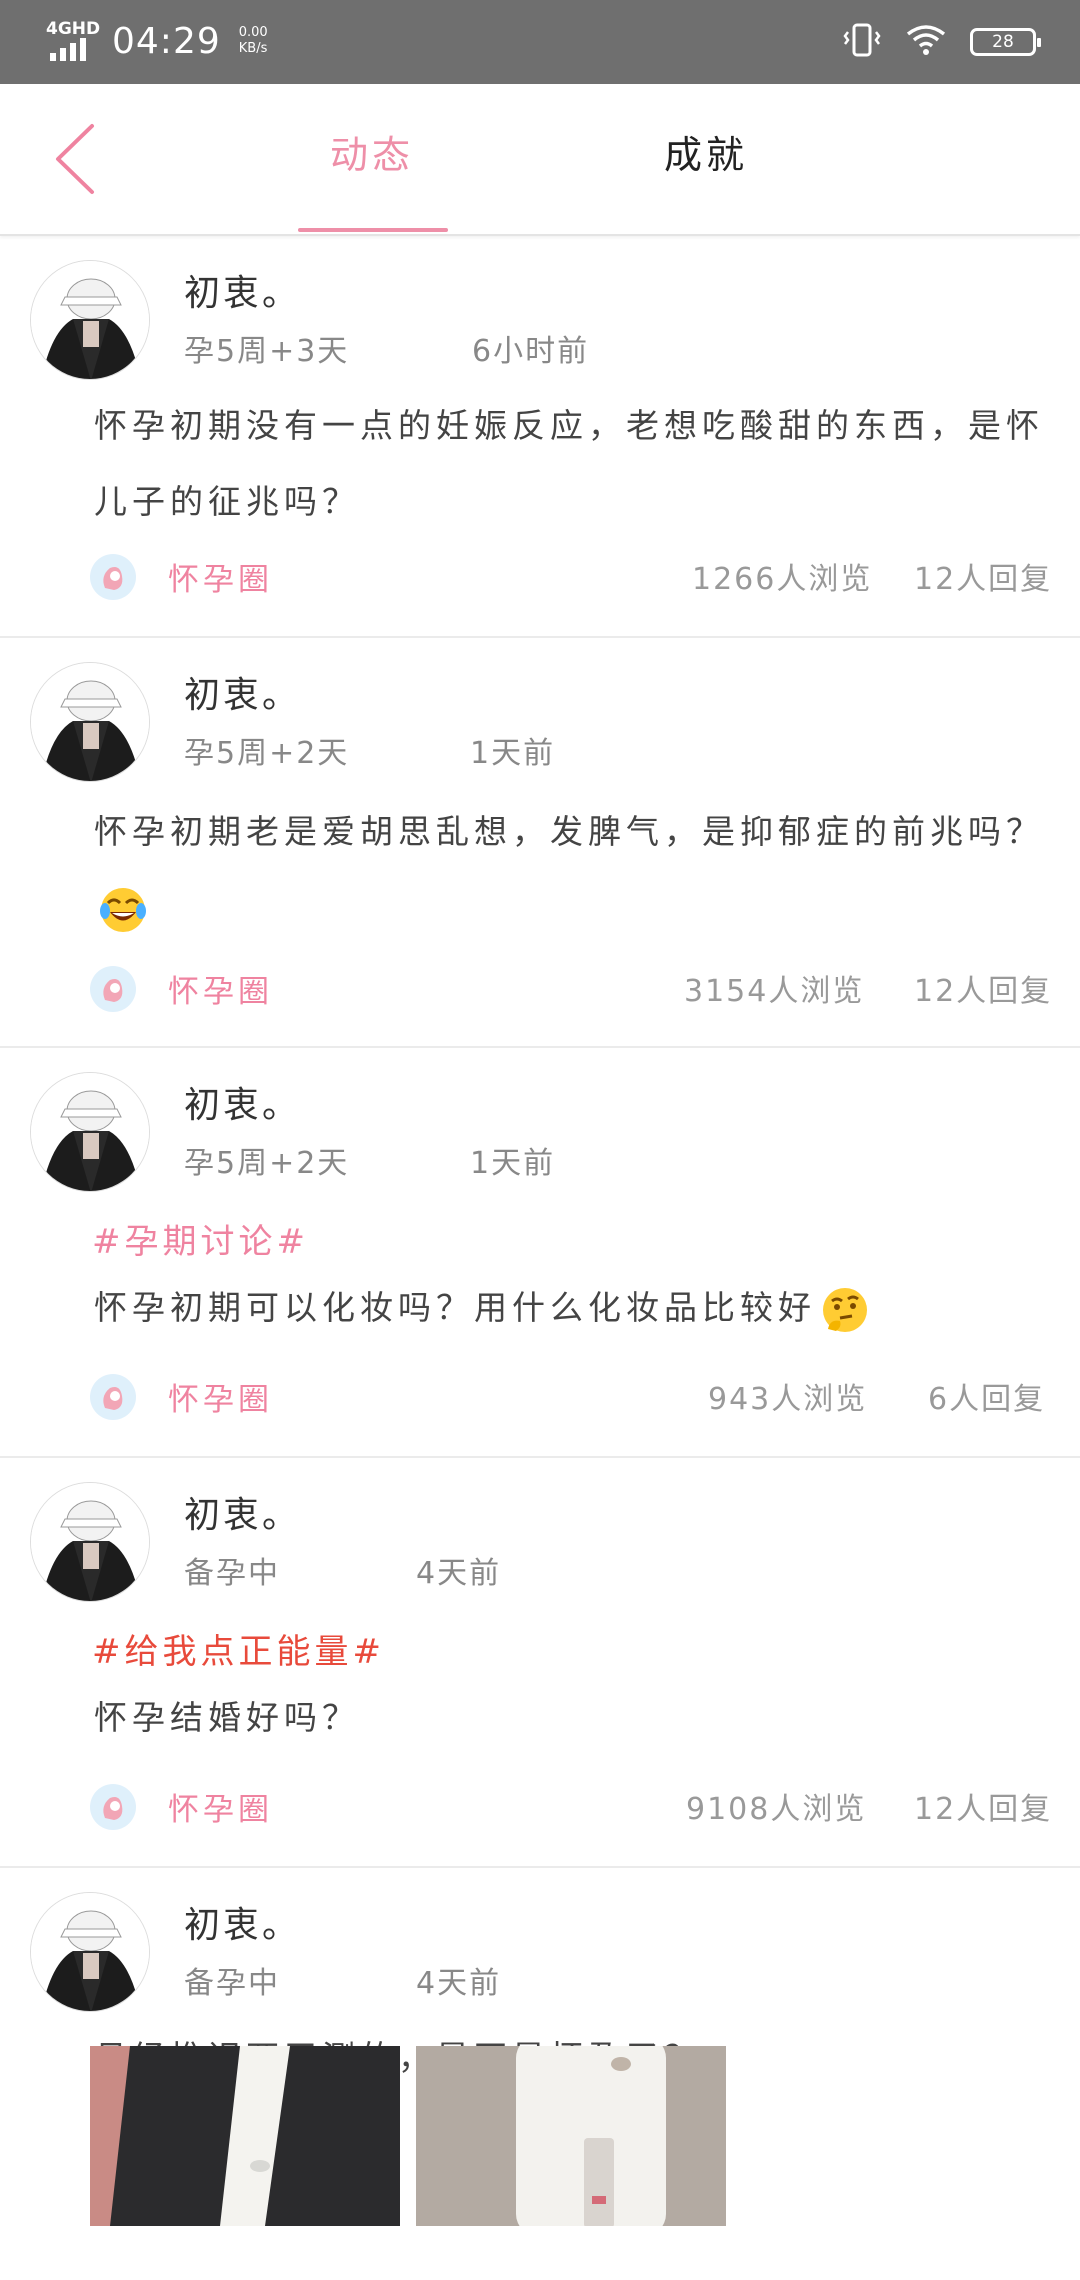 The image size is (1080, 2280). Describe the element at coordinates (455, 1307) in the screenshot. I see `post-text: 怀孕初期可以化妆吗？用什么化妆品比较好` at that location.